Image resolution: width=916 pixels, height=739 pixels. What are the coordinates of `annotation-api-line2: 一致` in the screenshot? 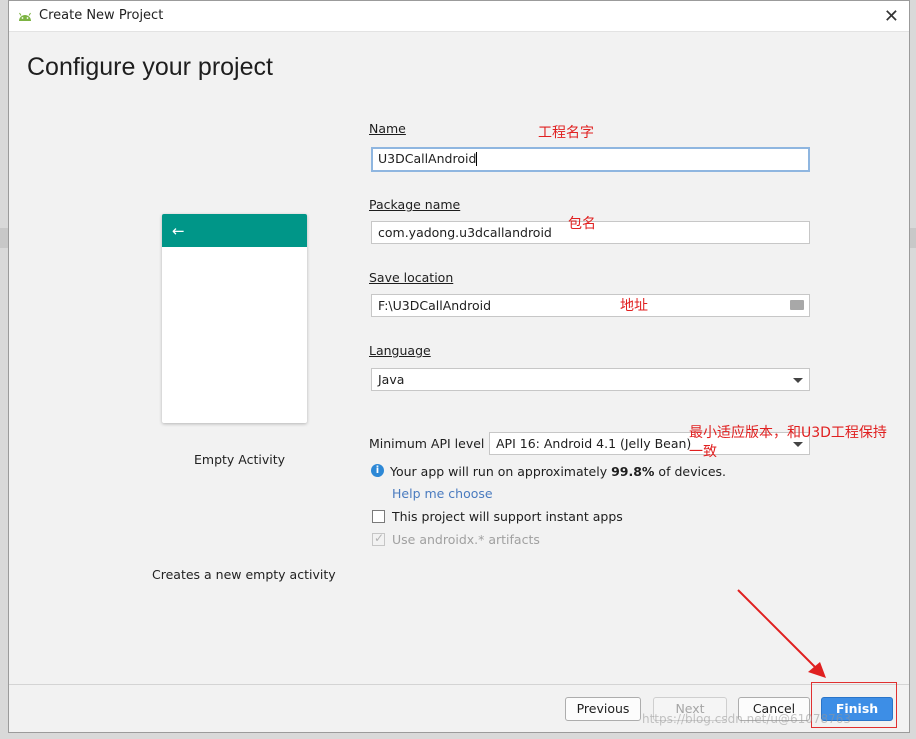 It's located at (703, 452).